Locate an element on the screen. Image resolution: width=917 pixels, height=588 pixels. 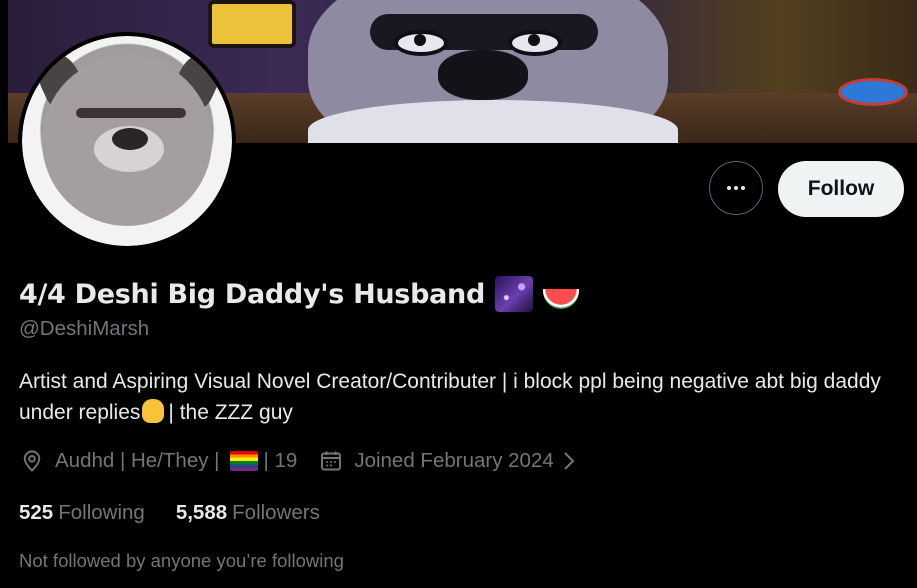
followers-link: 5,588 Followers is located at coordinates (248, 513).